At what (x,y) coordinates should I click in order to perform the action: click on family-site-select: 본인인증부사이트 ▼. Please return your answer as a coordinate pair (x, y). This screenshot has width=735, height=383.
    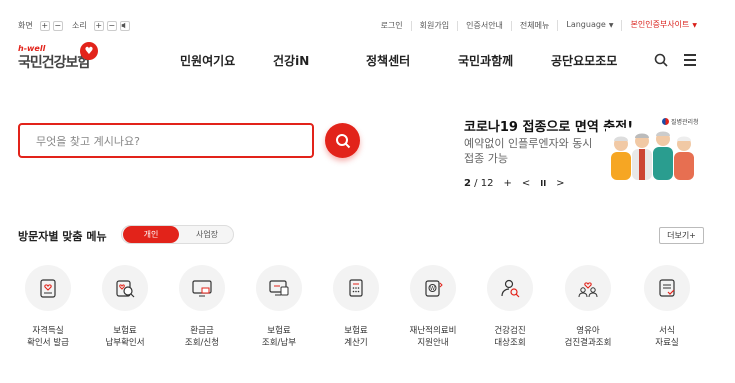
    Looking at the image, I should click on (663, 25).